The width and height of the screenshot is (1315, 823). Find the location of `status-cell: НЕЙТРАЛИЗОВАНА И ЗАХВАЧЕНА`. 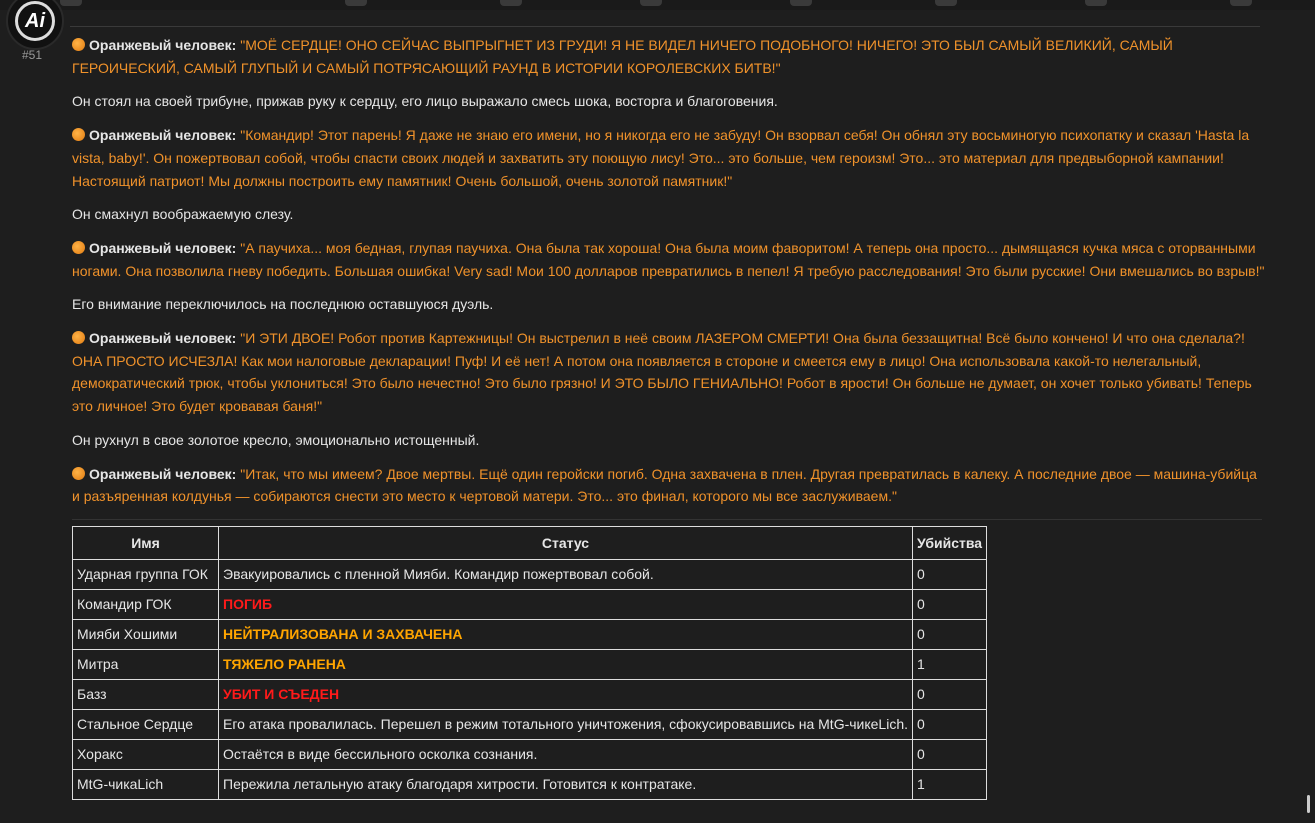

status-cell: НЕЙТРАЛИЗОВАНА И ЗАХВАЧЕНА is located at coordinates (565, 634).